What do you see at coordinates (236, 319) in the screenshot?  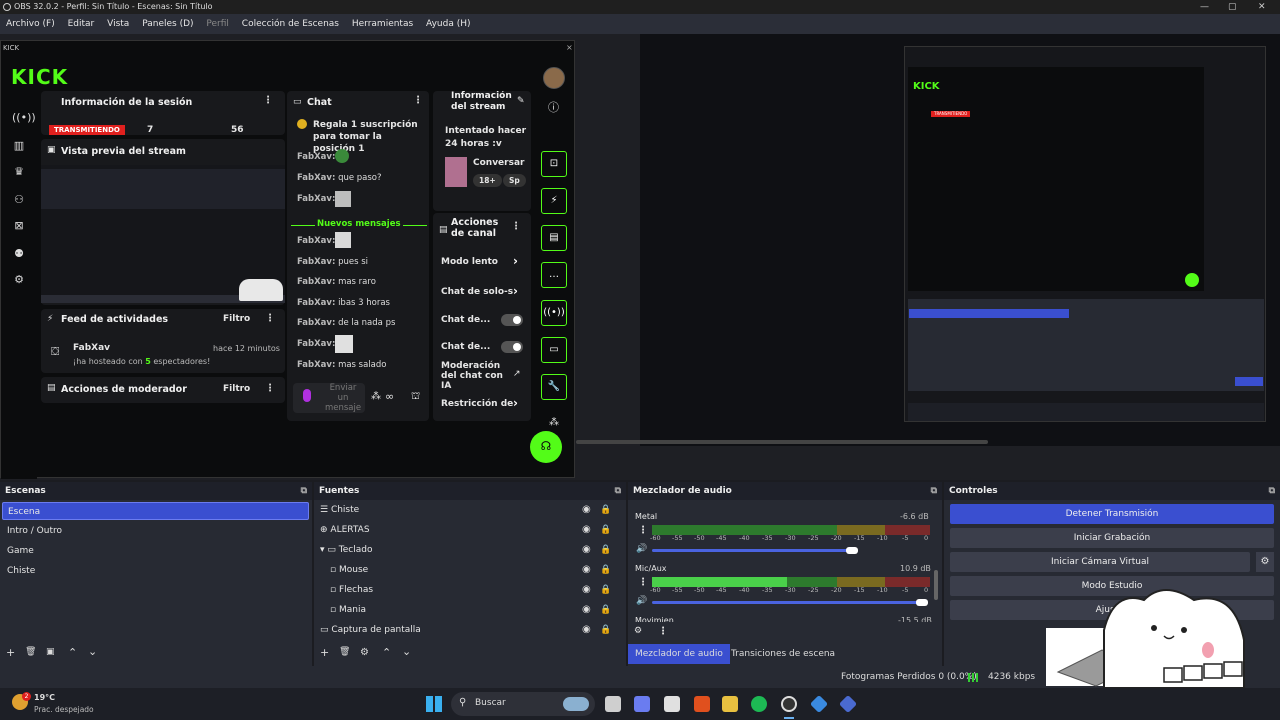 I see `feed-filter-button: Filtro` at bounding box center [236, 319].